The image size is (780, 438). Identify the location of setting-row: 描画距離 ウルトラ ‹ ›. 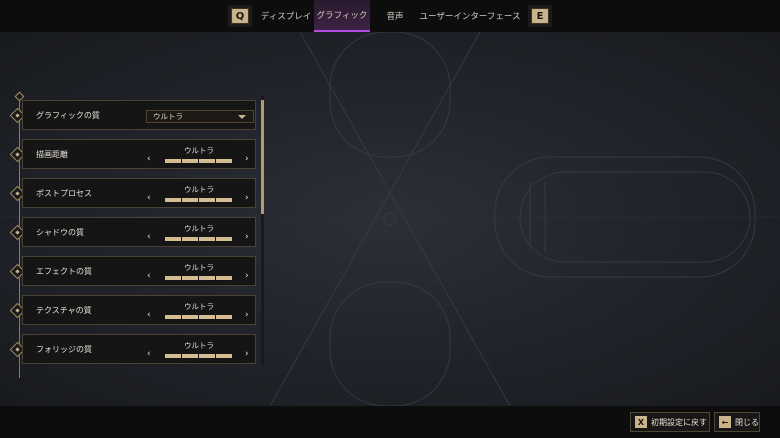
(139, 154).